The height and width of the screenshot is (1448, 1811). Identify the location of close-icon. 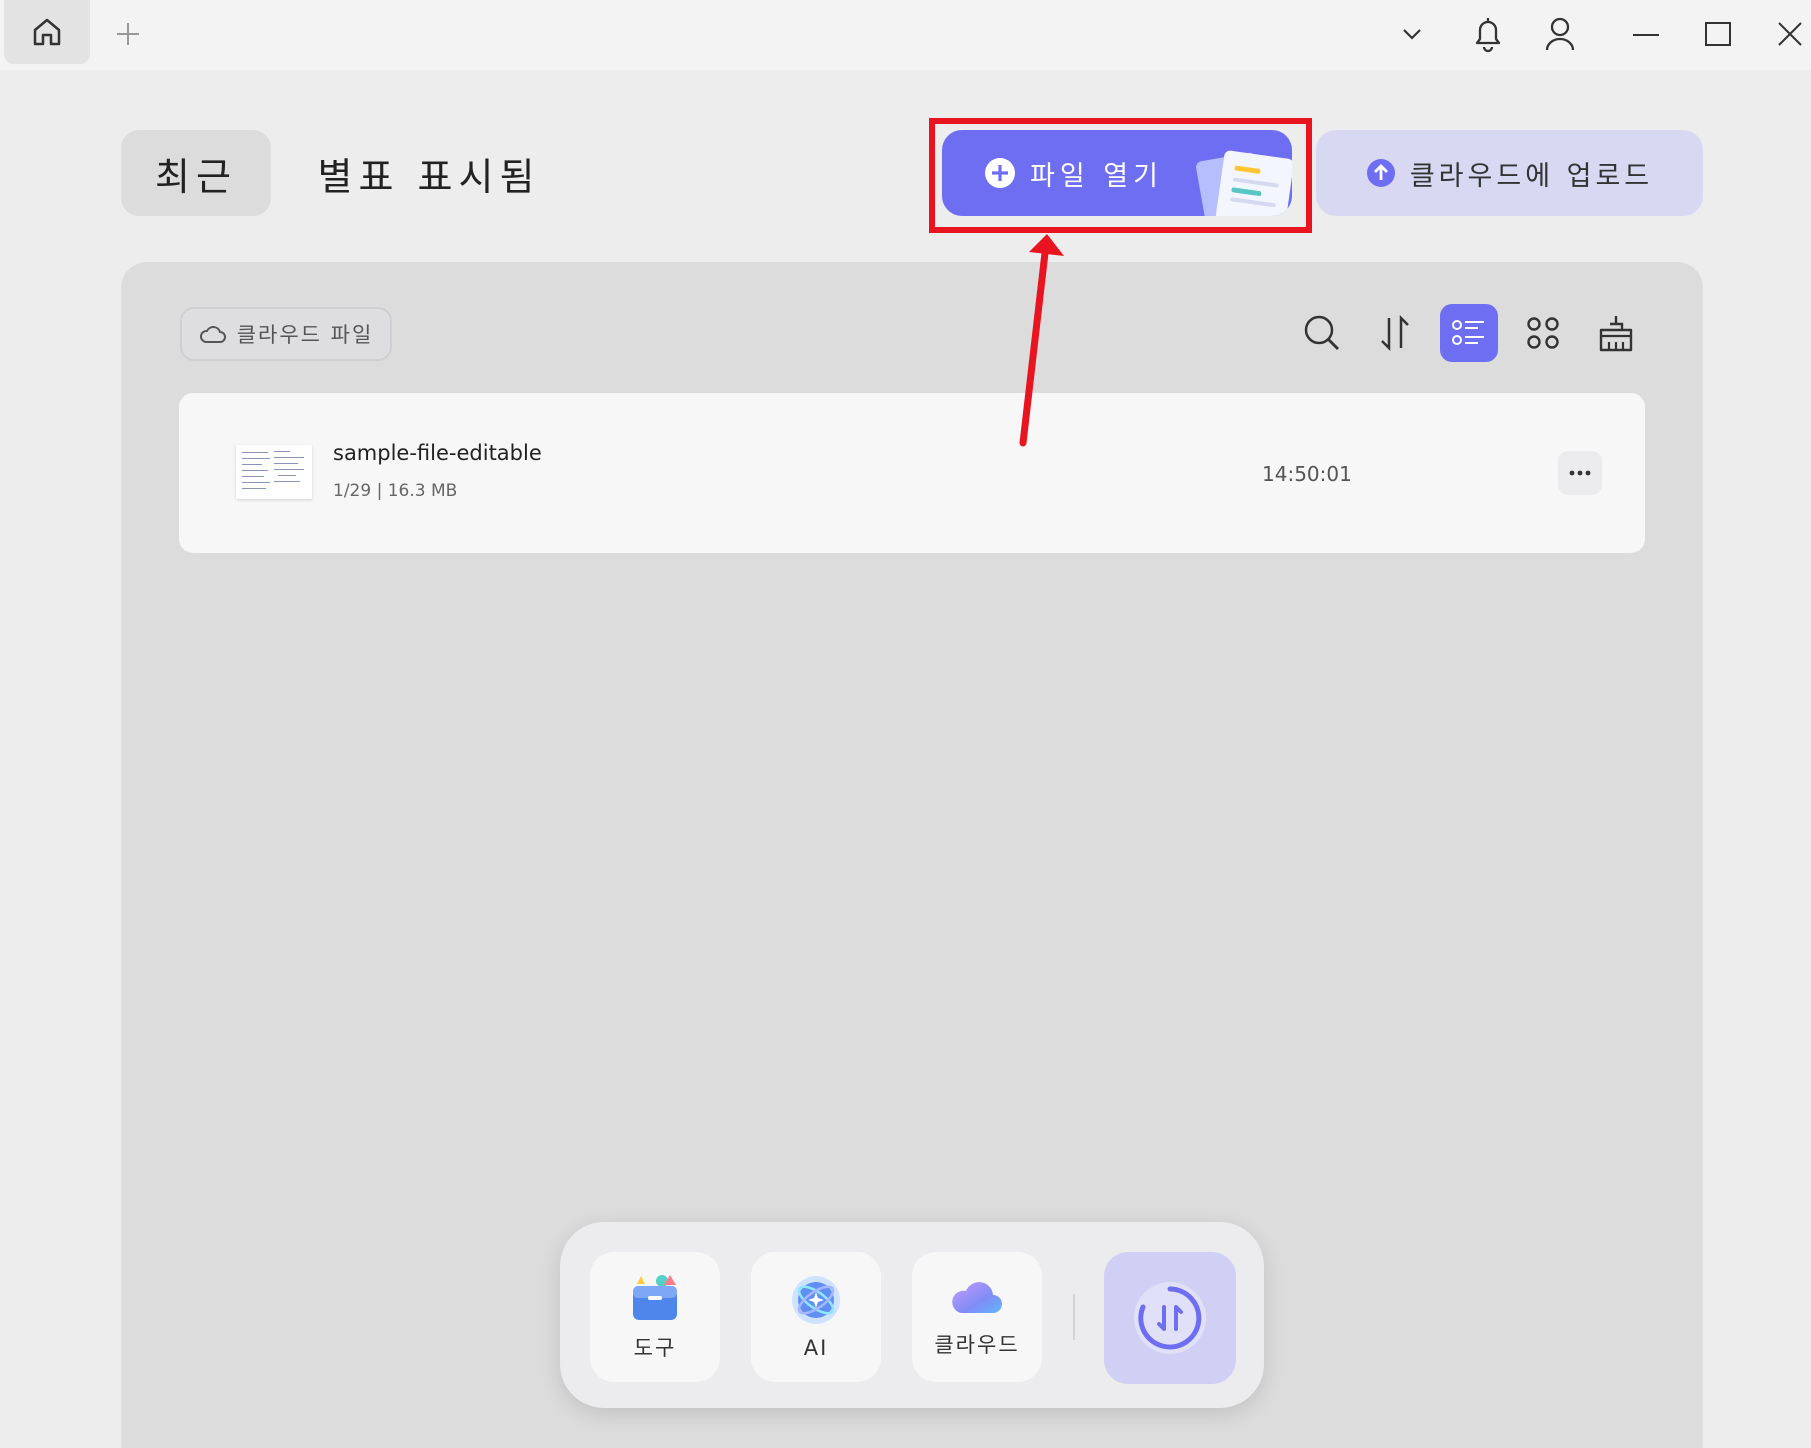
(1790, 34).